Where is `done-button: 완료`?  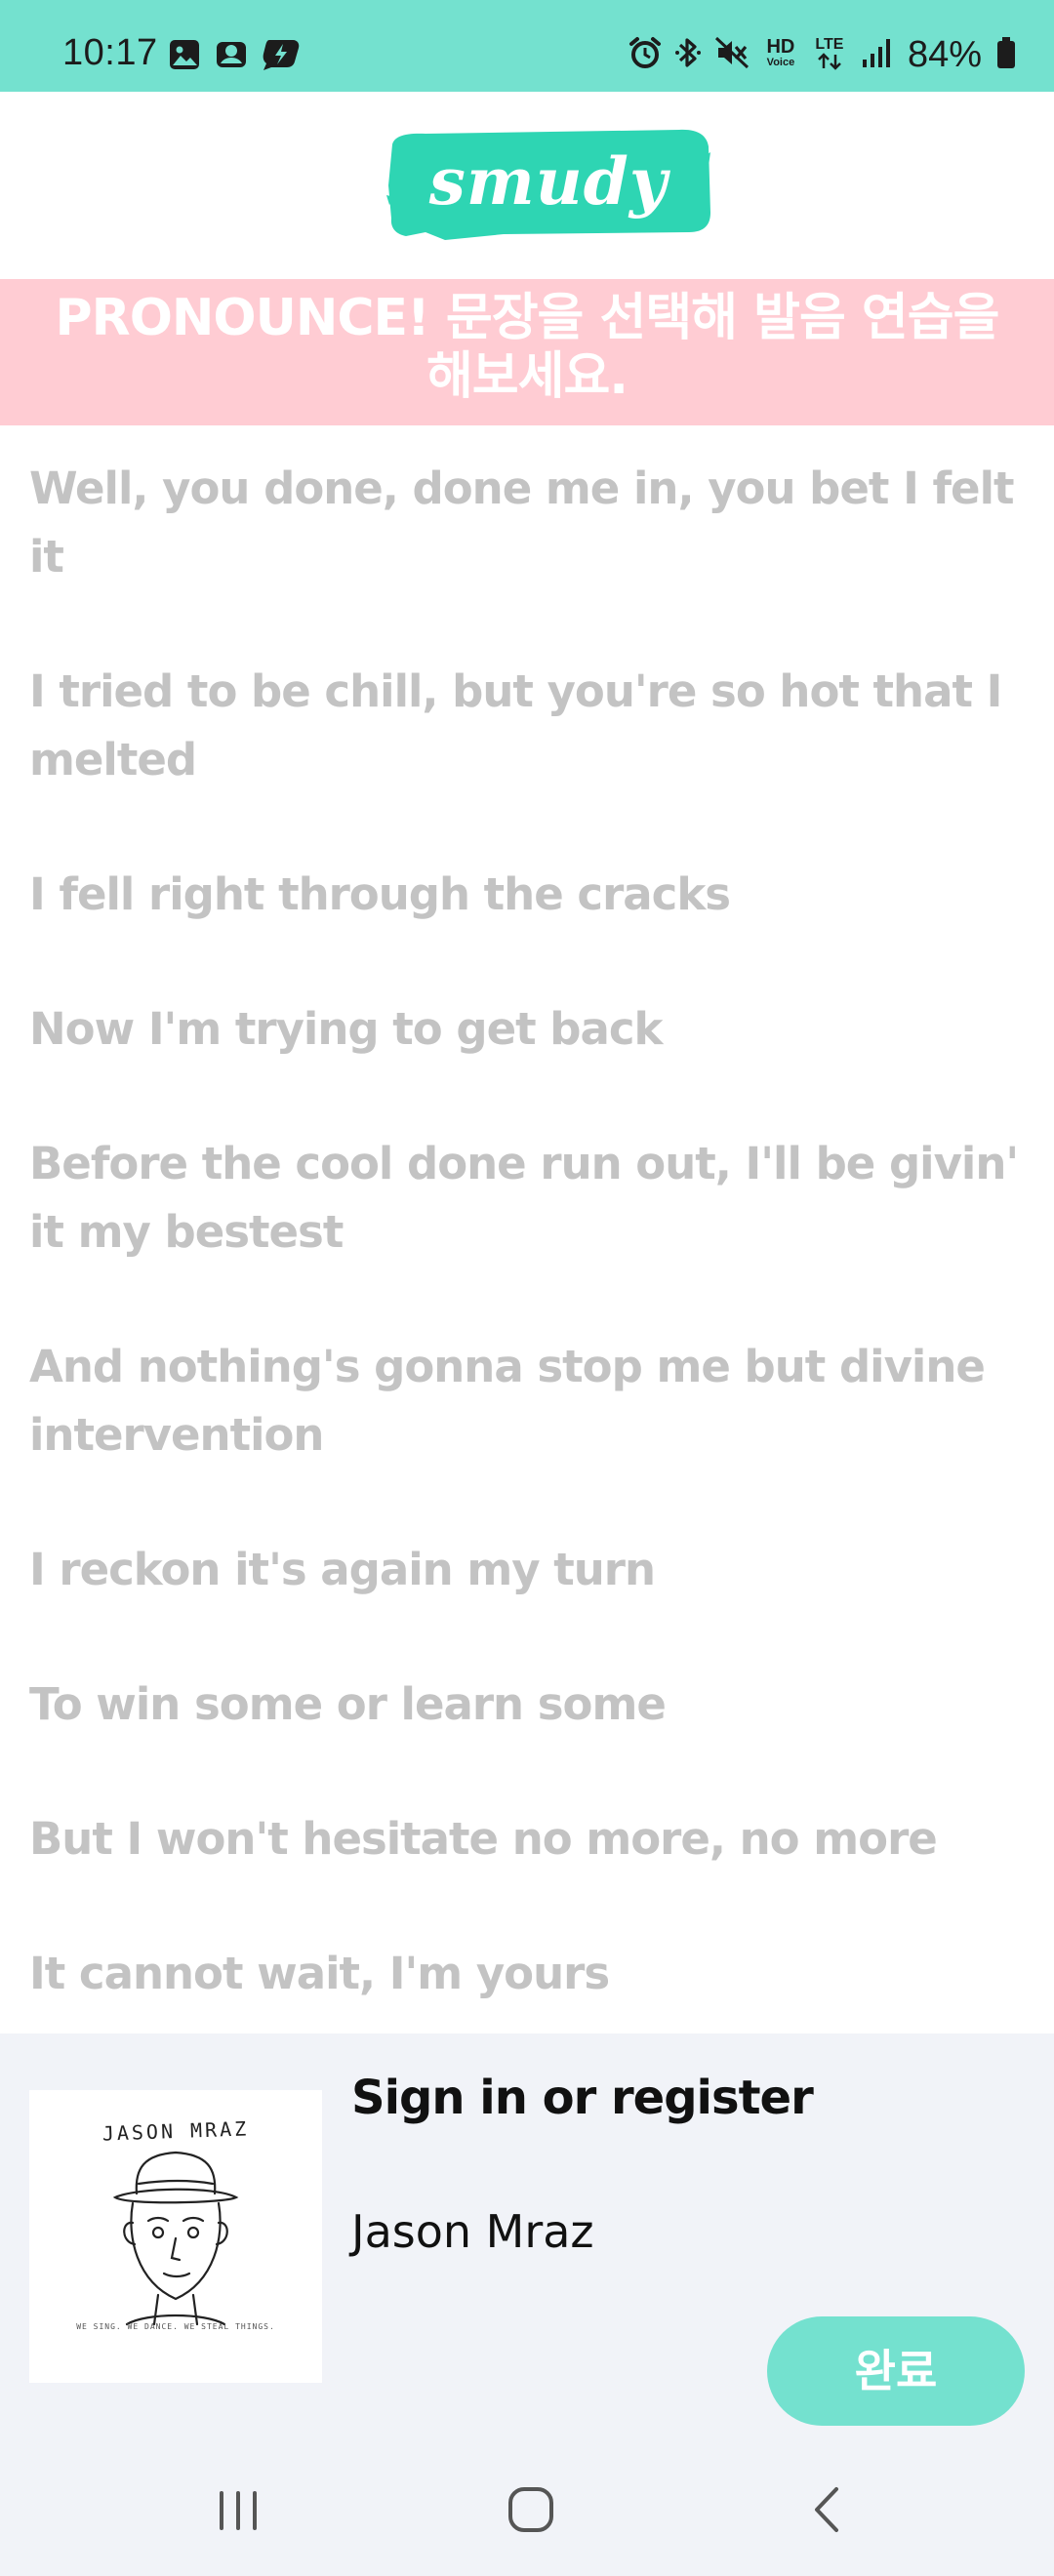
done-button: 완료 is located at coordinates (896, 2371).